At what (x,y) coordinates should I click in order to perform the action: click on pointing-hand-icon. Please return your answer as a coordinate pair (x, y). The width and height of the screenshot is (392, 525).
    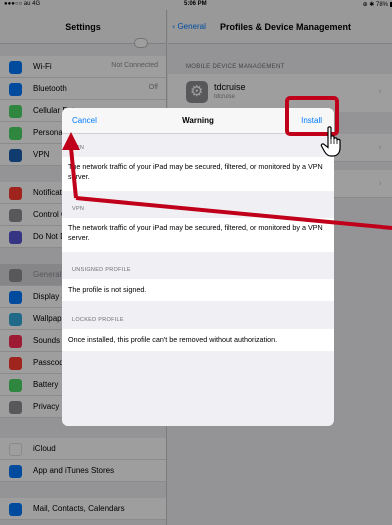
    Looking at the image, I should click on (330, 141).